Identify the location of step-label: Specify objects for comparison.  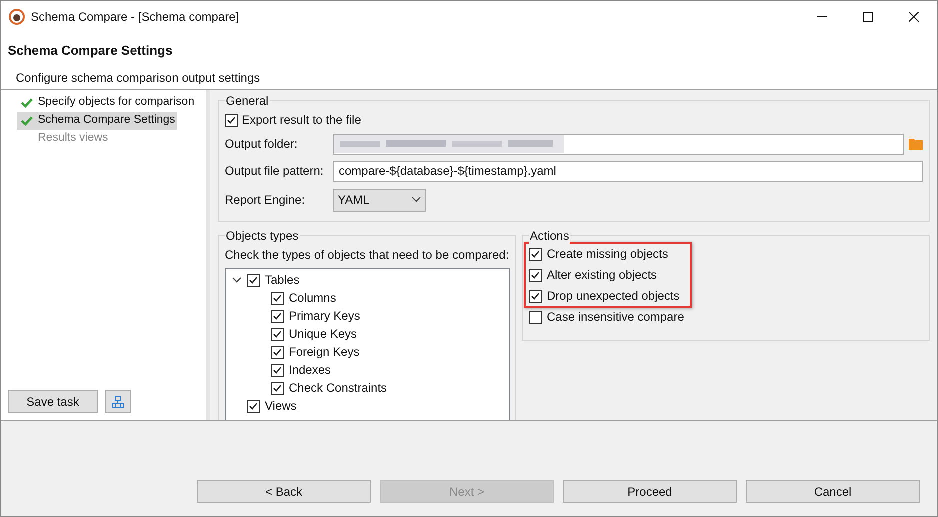
(116, 102).